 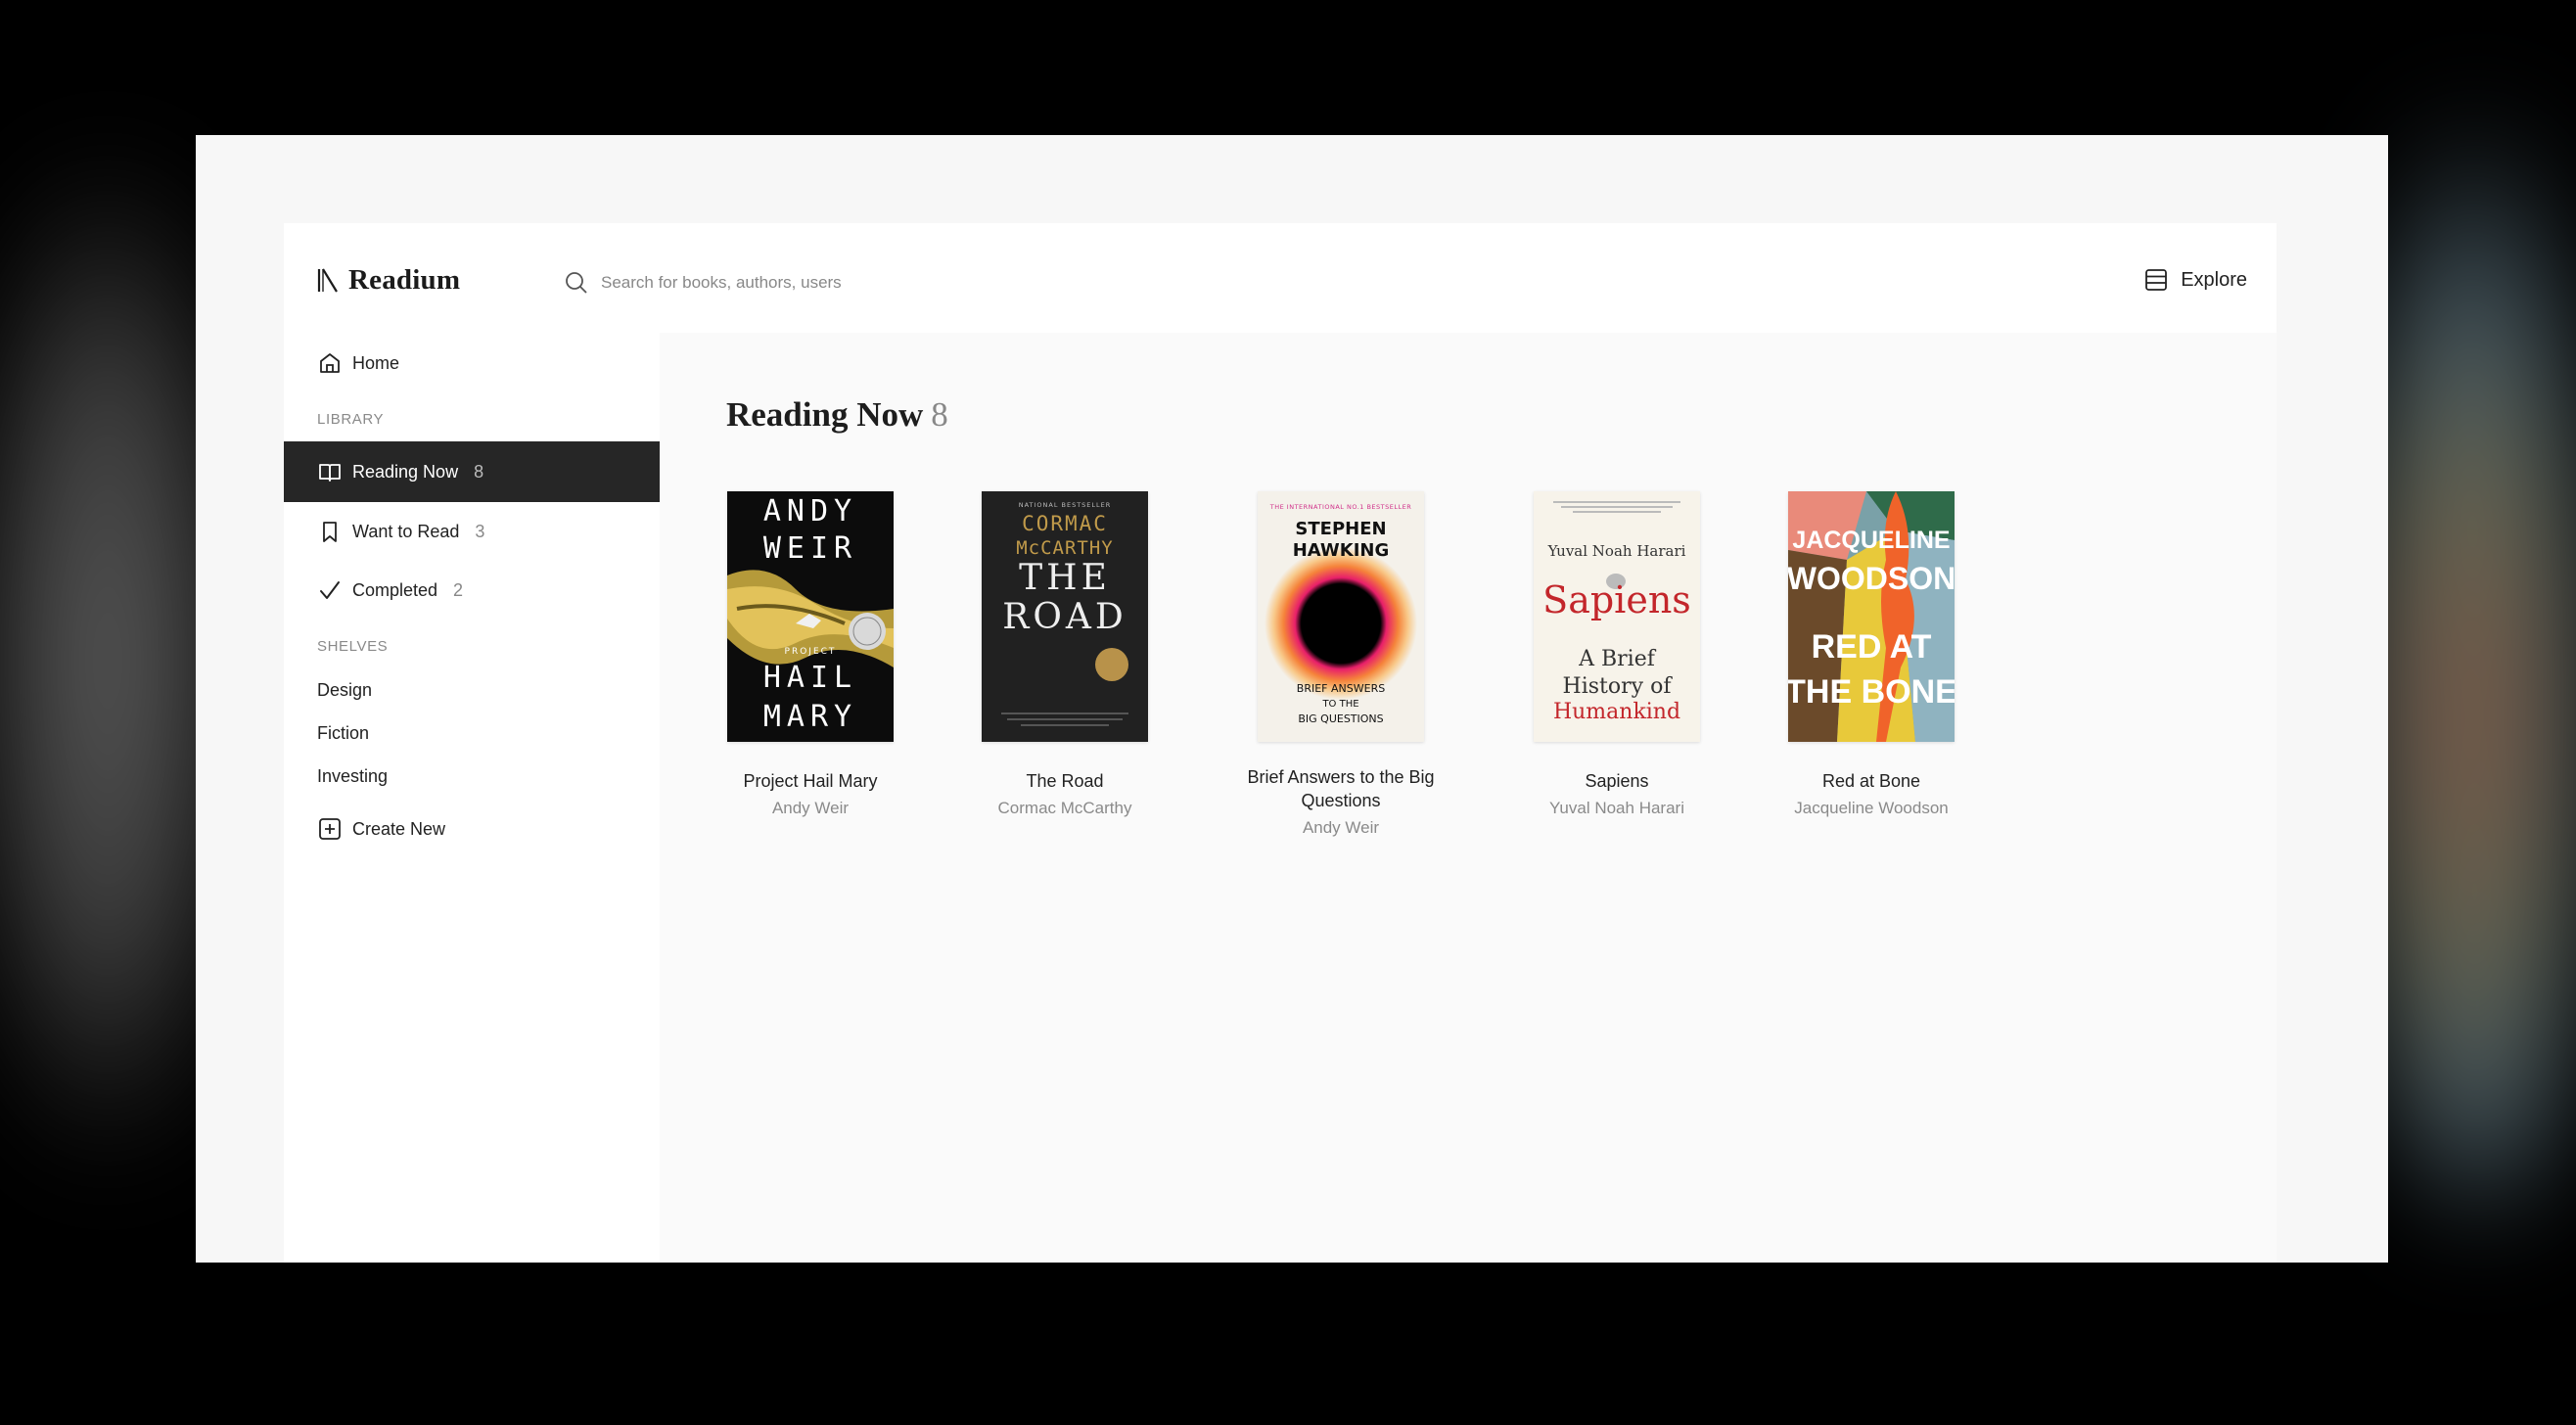 I want to click on shelf-item-design: Design, so click(x=344, y=690).